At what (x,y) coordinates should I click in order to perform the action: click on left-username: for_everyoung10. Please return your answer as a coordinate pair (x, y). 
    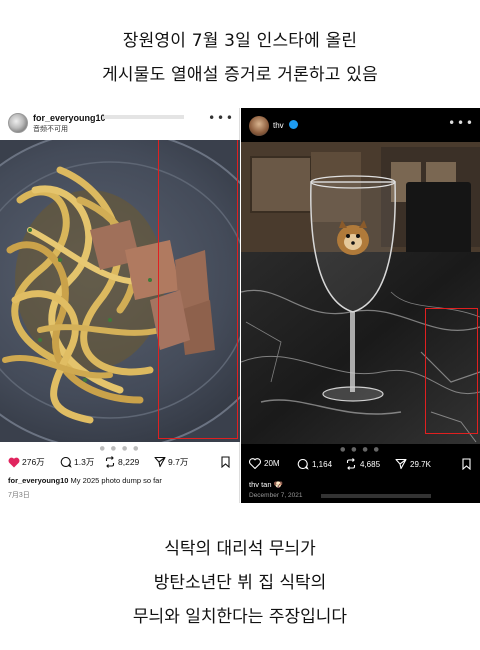
    Looking at the image, I should click on (69, 118).